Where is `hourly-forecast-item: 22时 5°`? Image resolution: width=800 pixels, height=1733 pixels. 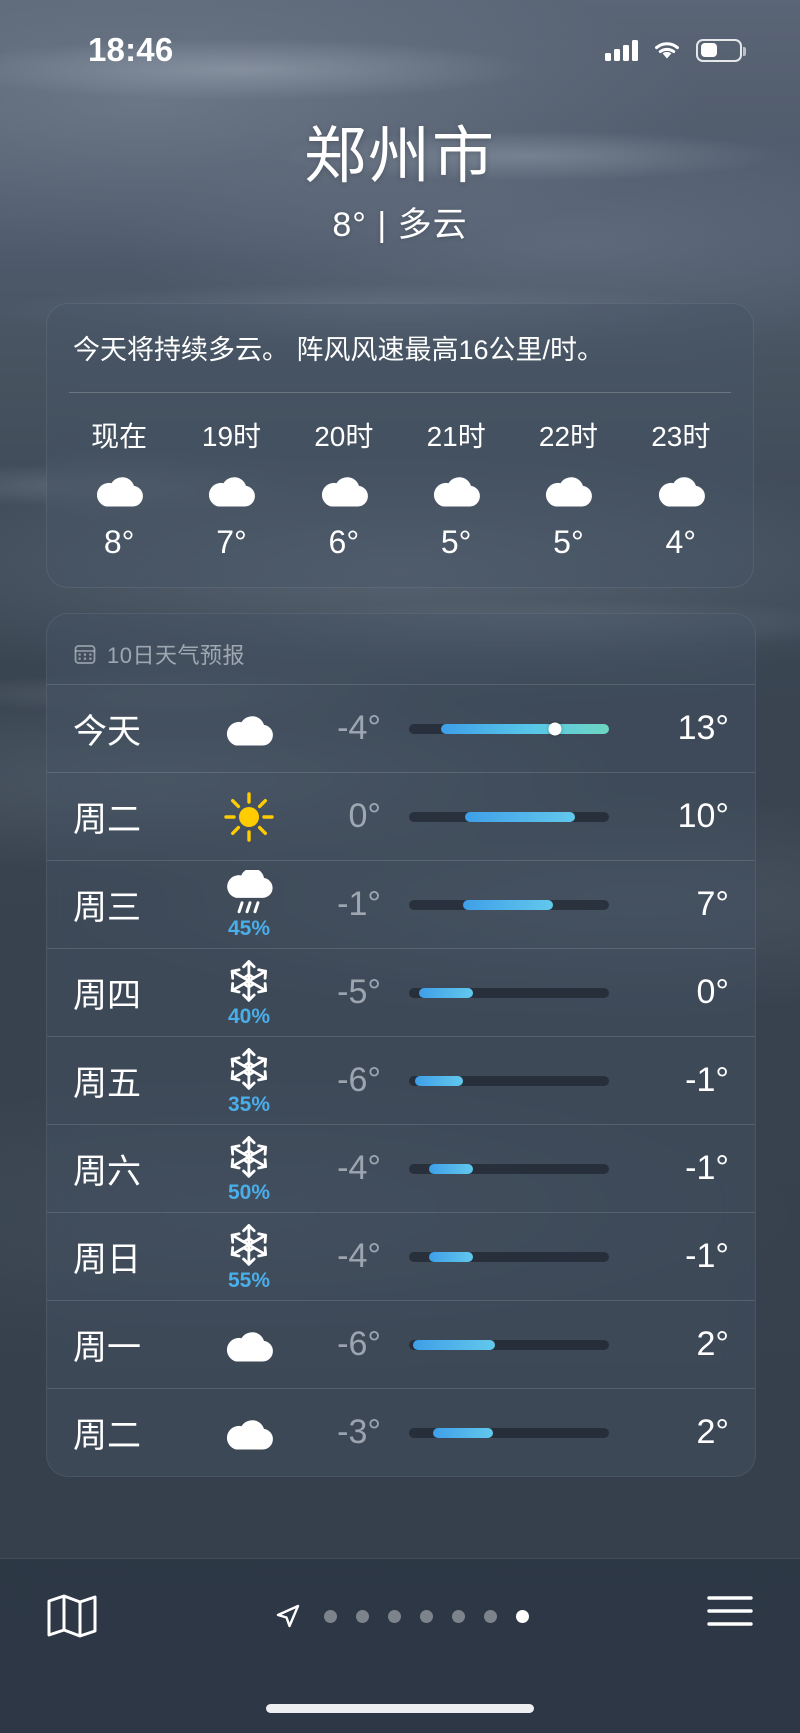 hourly-forecast-item: 22时 5° is located at coordinates (568, 488).